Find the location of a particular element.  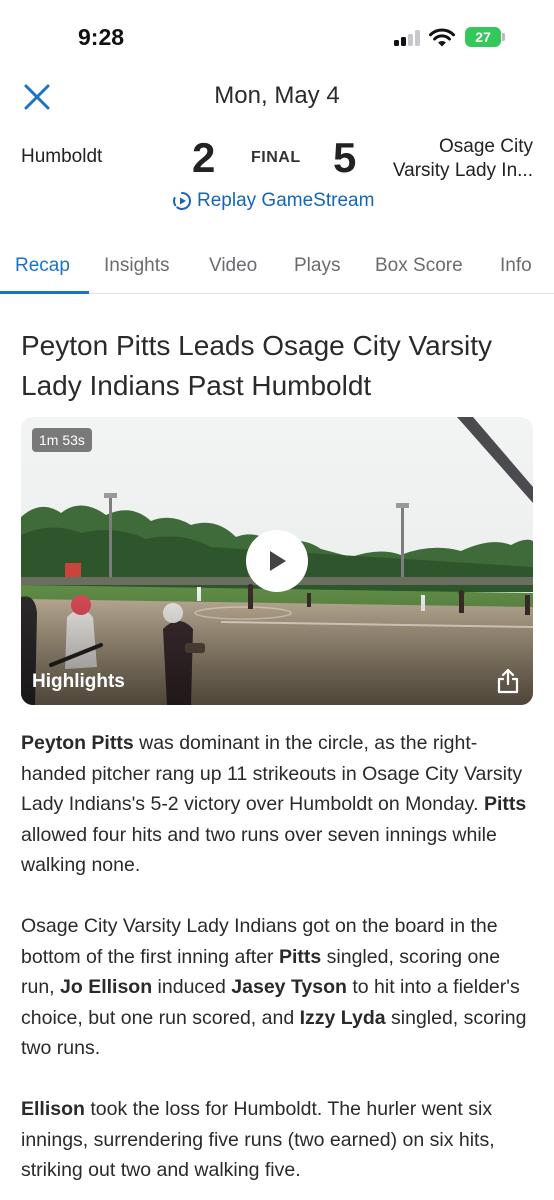

replay-gamestream-link: Replay GameStream is located at coordinates (273, 201).